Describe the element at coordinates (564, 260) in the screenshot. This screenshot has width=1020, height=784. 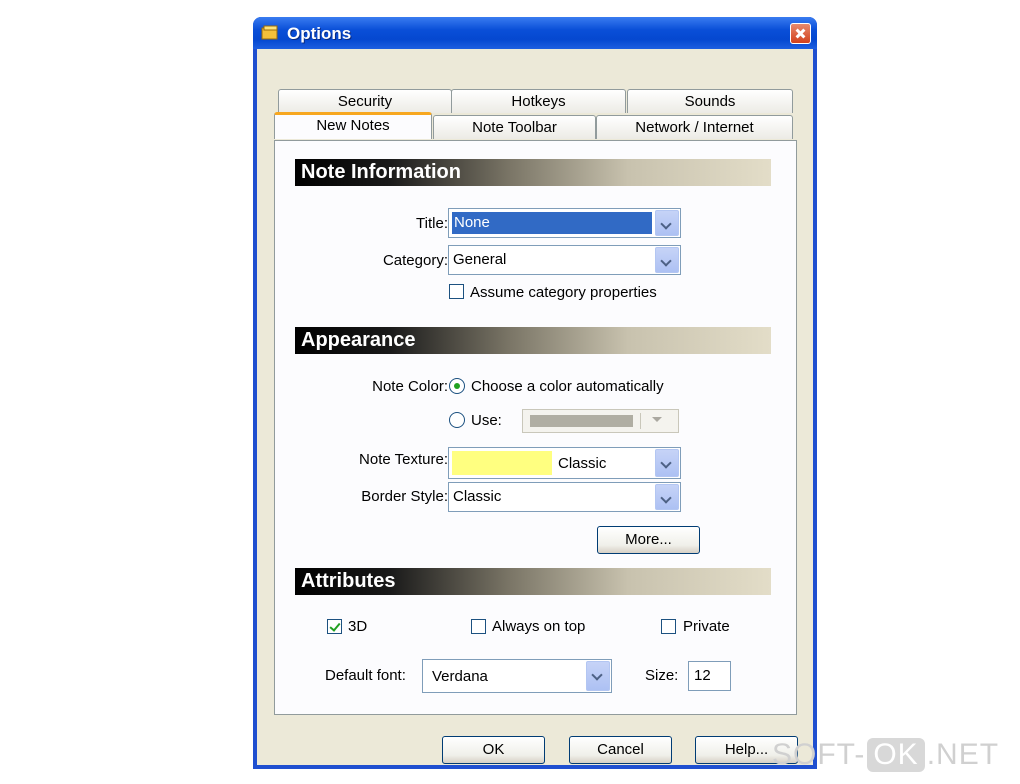
I see `category-select: General` at that location.